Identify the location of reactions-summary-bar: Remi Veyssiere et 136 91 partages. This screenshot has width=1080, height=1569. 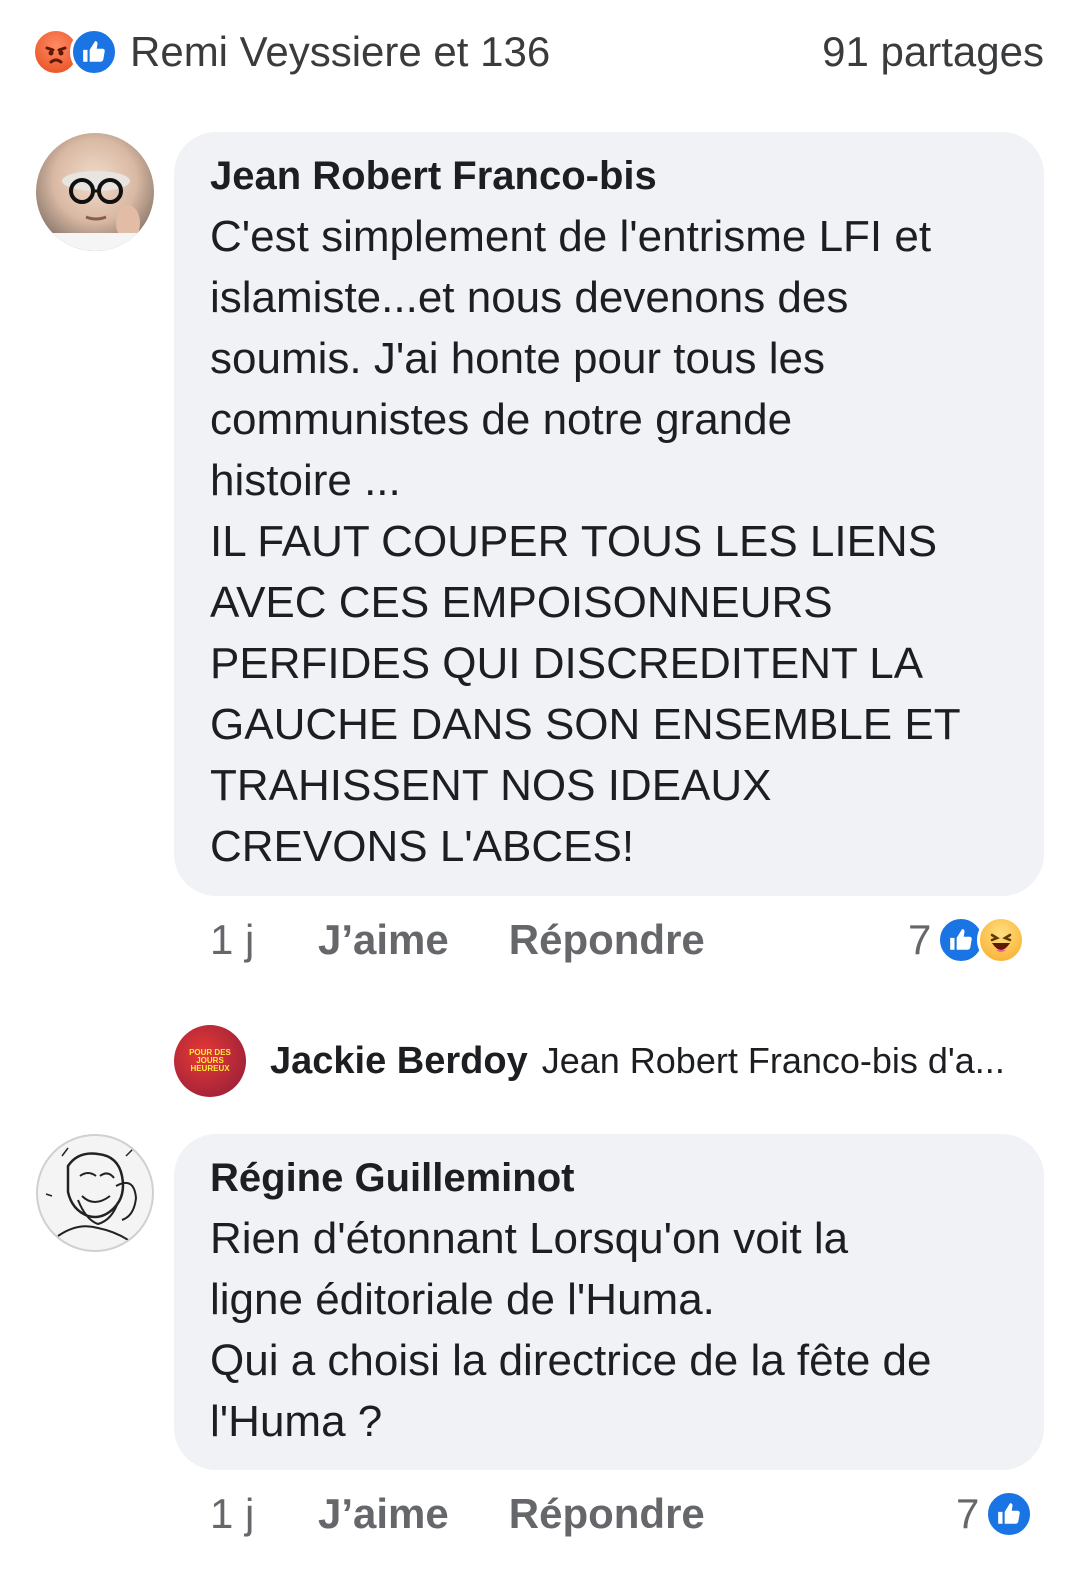
(538, 52).